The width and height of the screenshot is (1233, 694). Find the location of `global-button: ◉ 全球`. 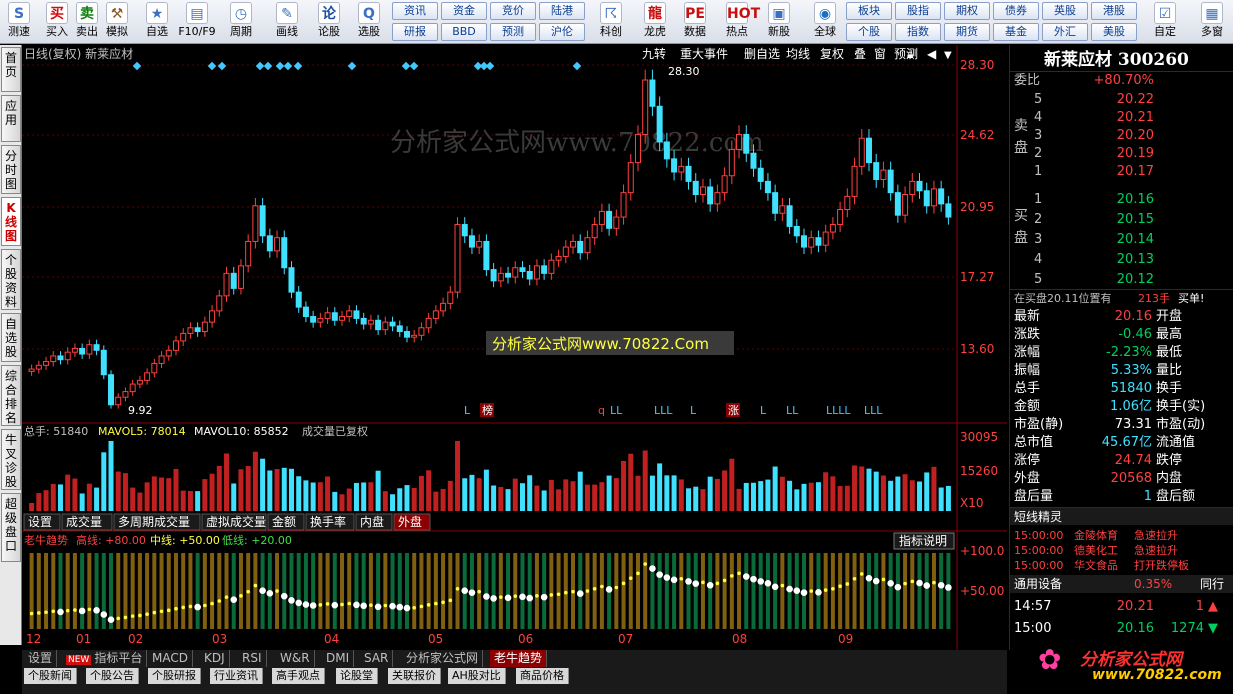

global-button: ◉ 全球 is located at coordinates (825, 22).